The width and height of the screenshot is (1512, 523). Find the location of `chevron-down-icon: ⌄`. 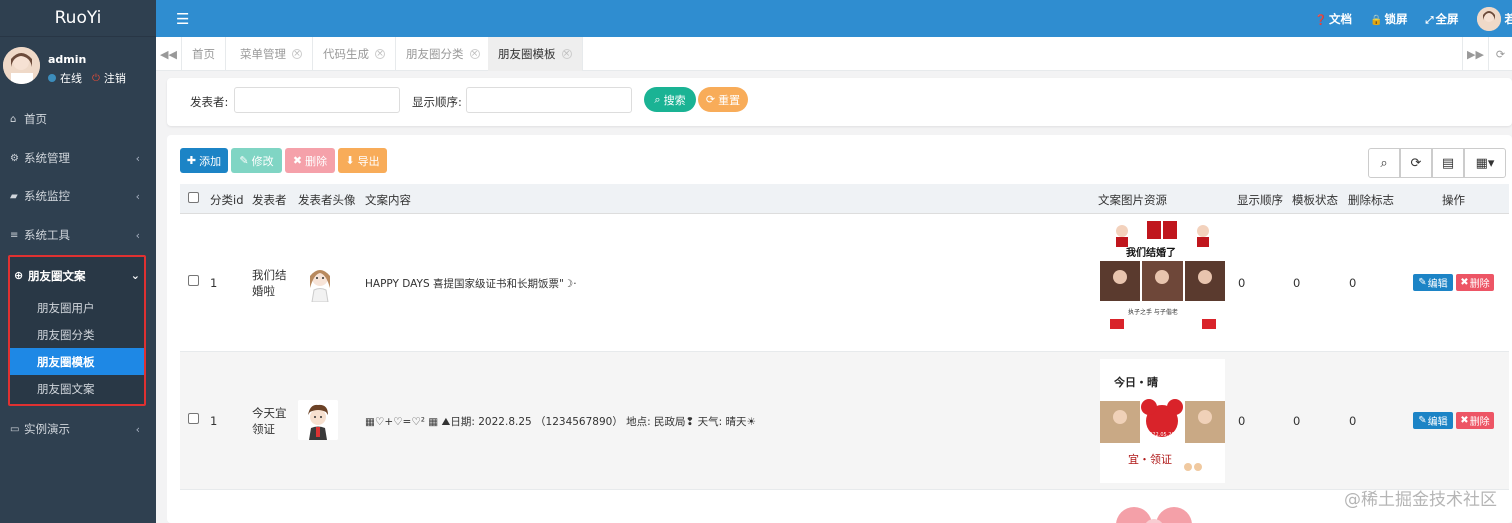

chevron-down-icon: ⌄ is located at coordinates (135, 275).